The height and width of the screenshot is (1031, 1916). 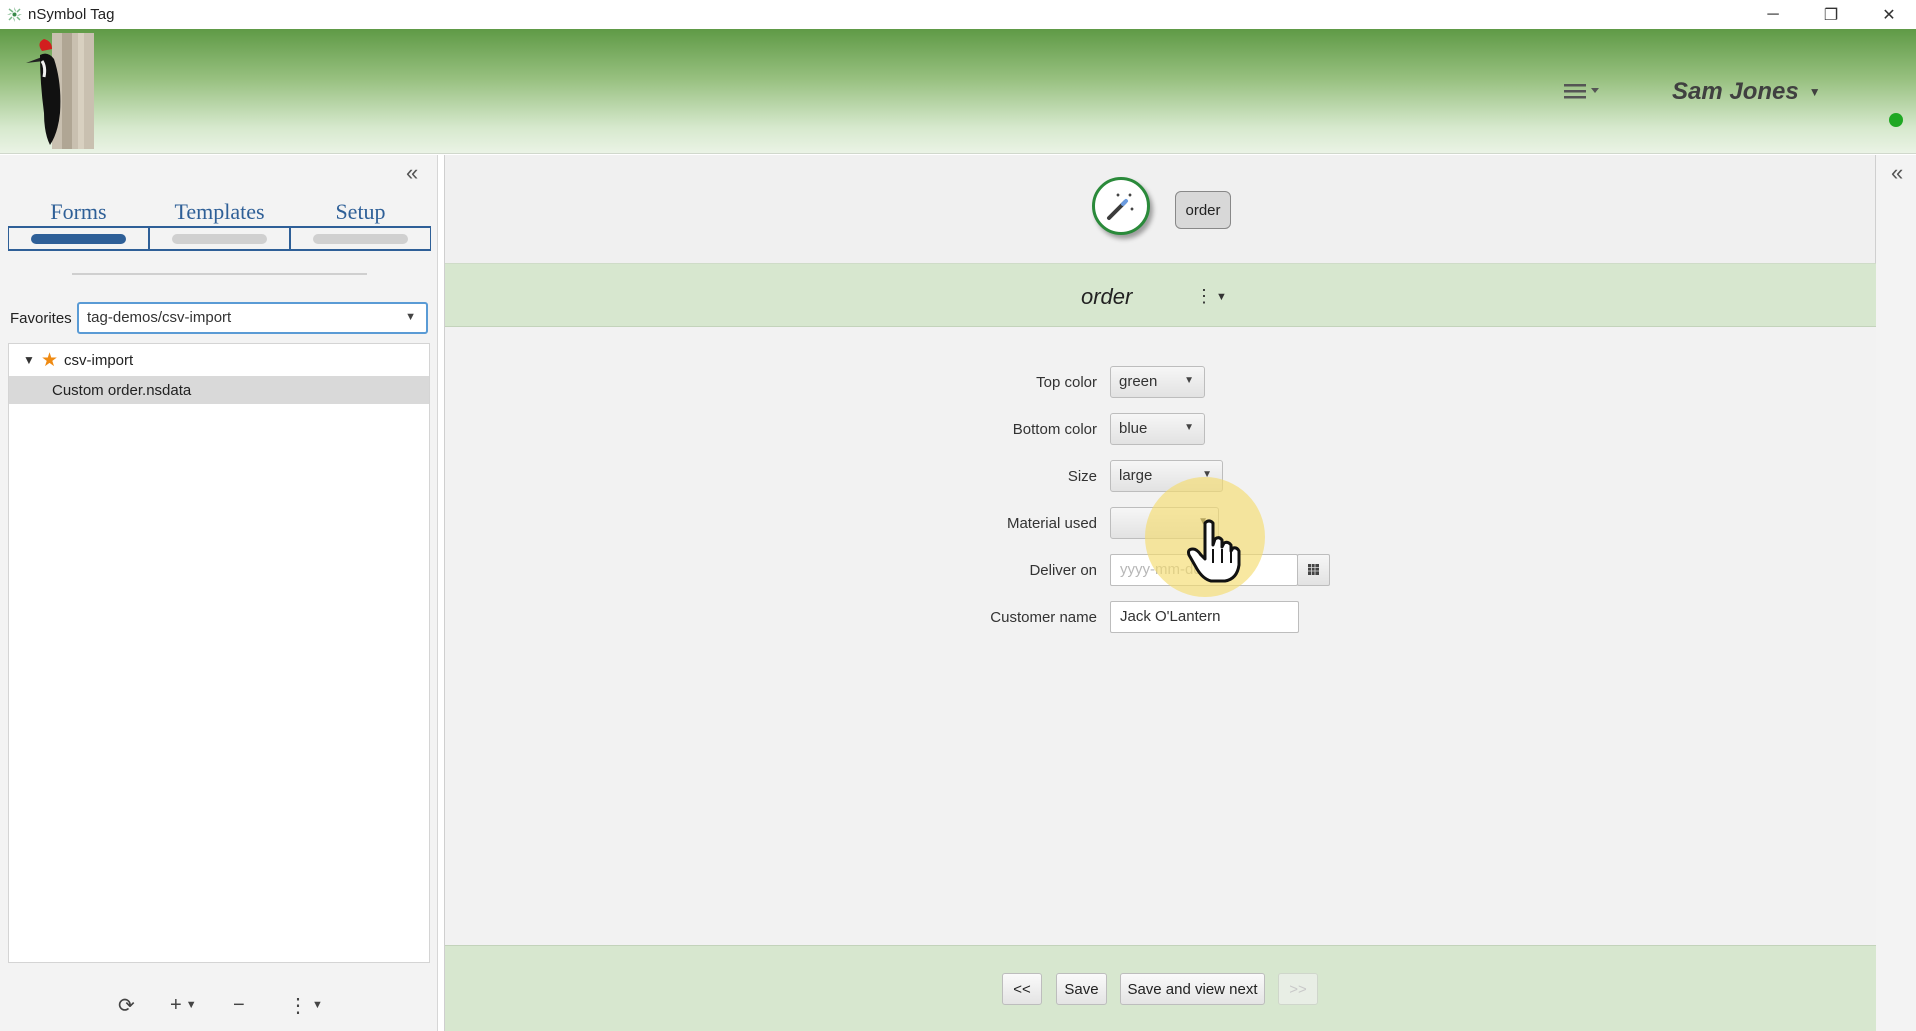 I want to click on status-indicator, so click(x=1896, y=120).